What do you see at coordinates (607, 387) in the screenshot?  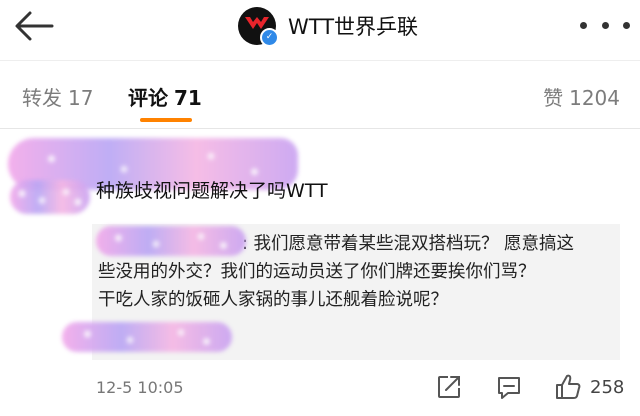 I see `like-count: 258` at bounding box center [607, 387].